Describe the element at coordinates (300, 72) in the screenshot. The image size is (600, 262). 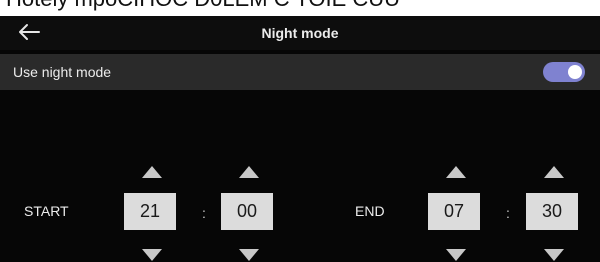
I see `night-mode-setting-row: Use night mode` at that location.